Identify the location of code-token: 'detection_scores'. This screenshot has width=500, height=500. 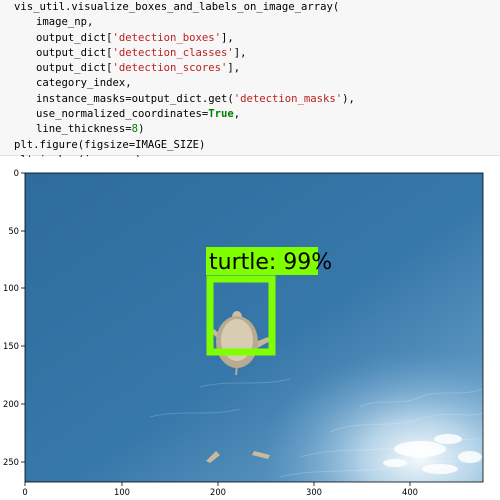
(170, 68).